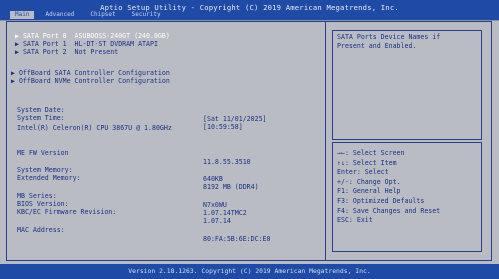 This screenshot has height=279, width=499. I want to click on tab-advanced: Advanced, so click(59, 15).